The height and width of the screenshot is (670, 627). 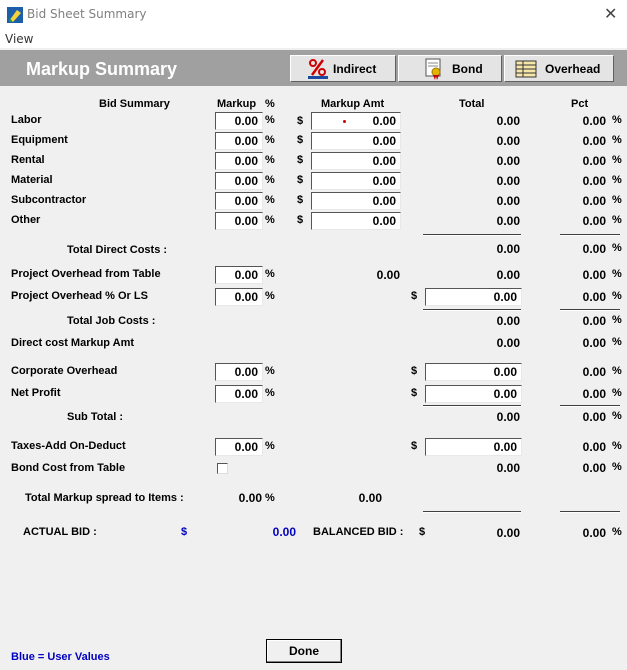 I want to click on labor-markup-input: 0.00, so click(x=239, y=121).